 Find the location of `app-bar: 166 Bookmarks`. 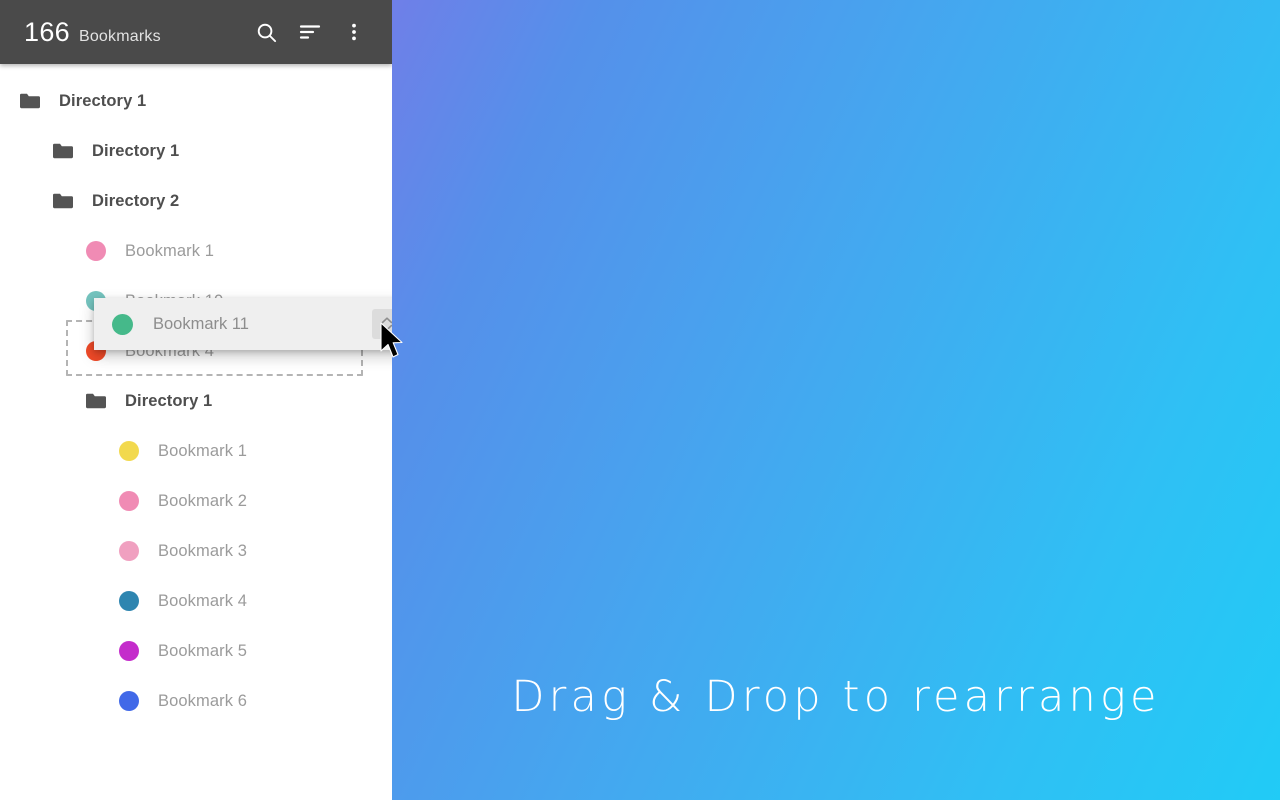

app-bar: 166 Bookmarks is located at coordinates (196, 32).